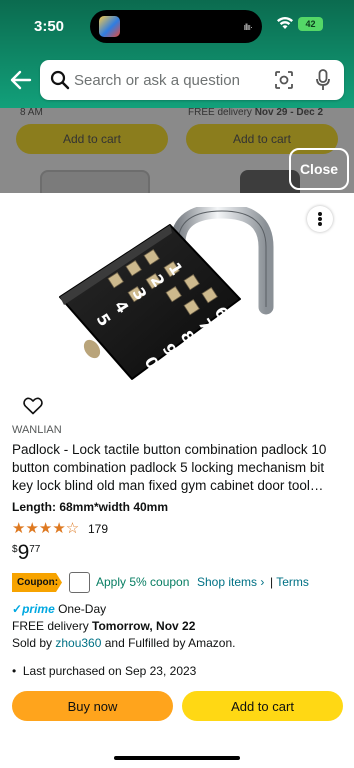 The width and height of the screenshot is (354, 768). Describe the element at coordinates (31, 113) in the screenshot. I see `bg-delivery-text-left: 8 AM` at that location.